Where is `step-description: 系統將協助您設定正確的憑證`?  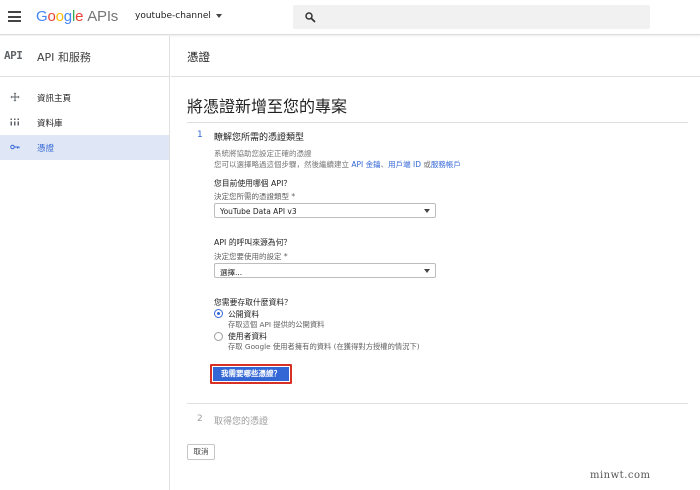 step-description: 系統將協助您設定正確的憑證 is located at coordinates (263, 153).